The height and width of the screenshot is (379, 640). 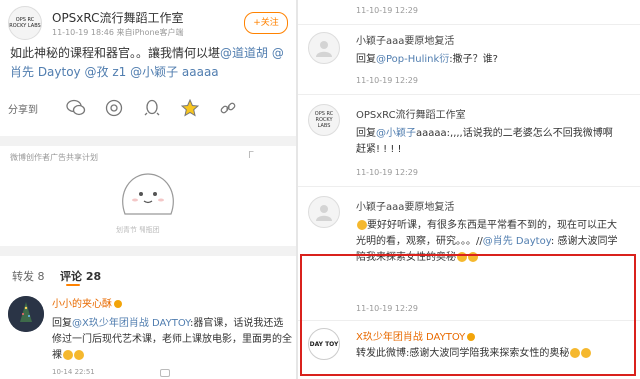 I want to click on qzone-icon, so click(x=190, y=108).